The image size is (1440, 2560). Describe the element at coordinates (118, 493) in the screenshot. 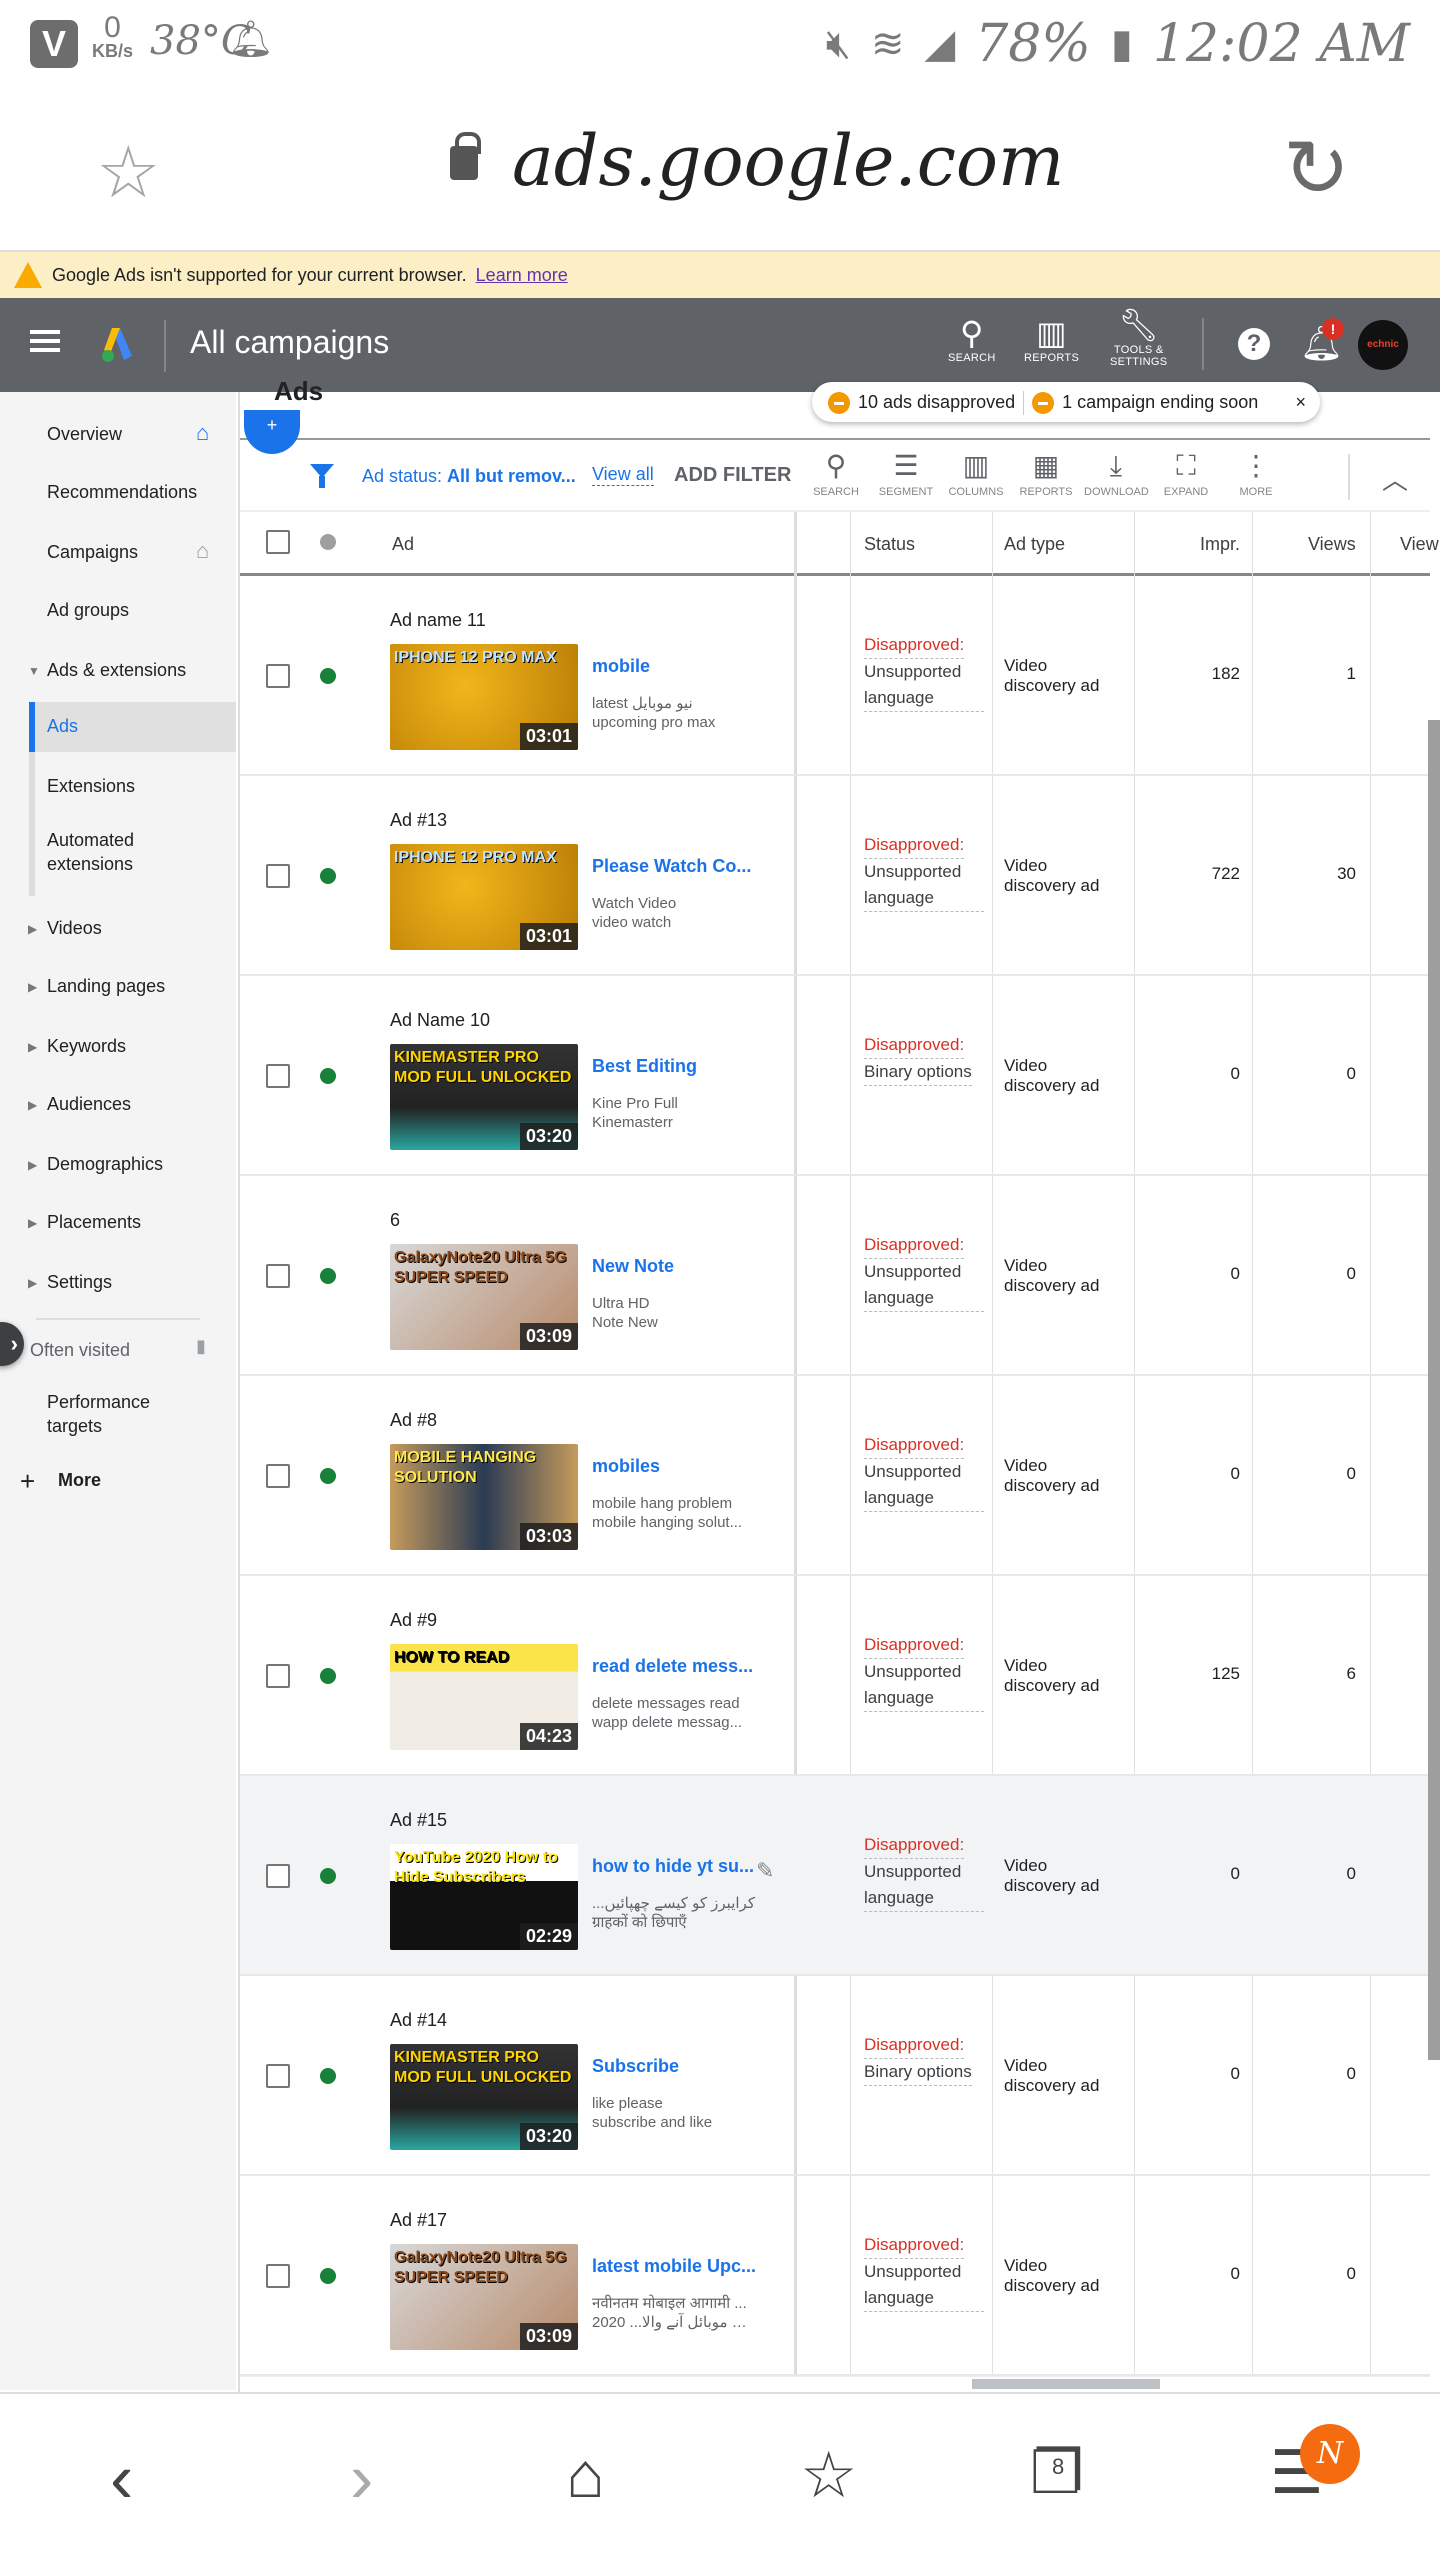

I see `sidebar-item-recommendations: Recommendations` at that location.